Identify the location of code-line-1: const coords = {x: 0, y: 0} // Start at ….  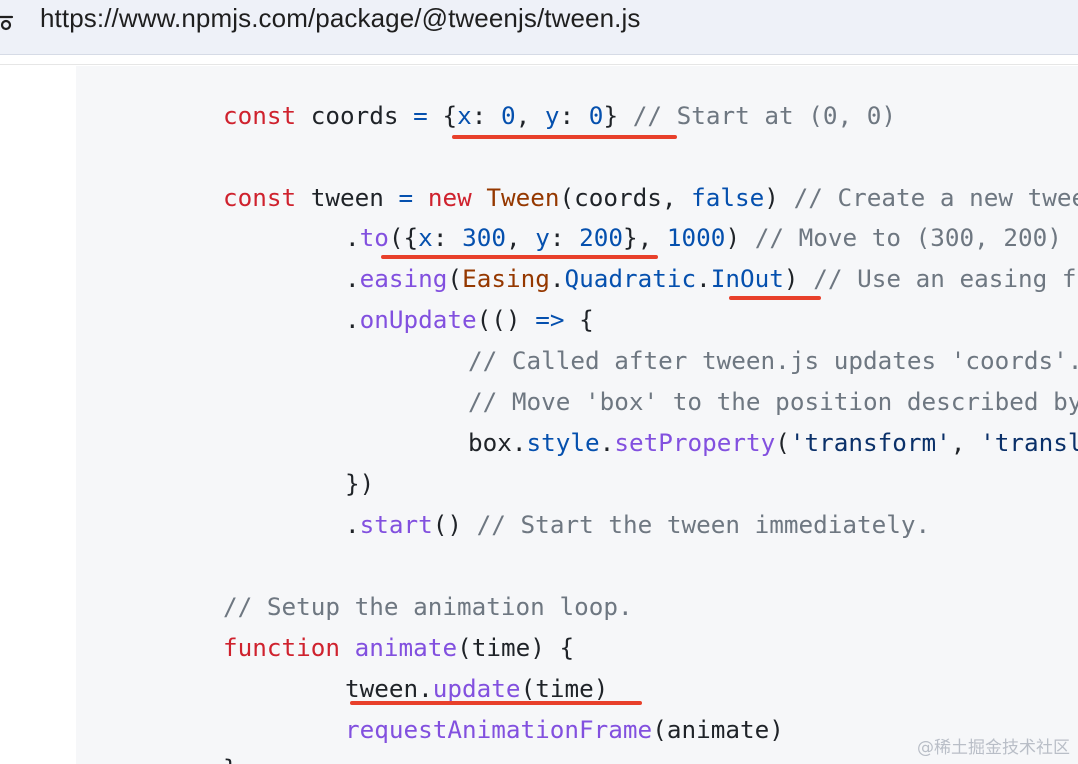
(559, 116).